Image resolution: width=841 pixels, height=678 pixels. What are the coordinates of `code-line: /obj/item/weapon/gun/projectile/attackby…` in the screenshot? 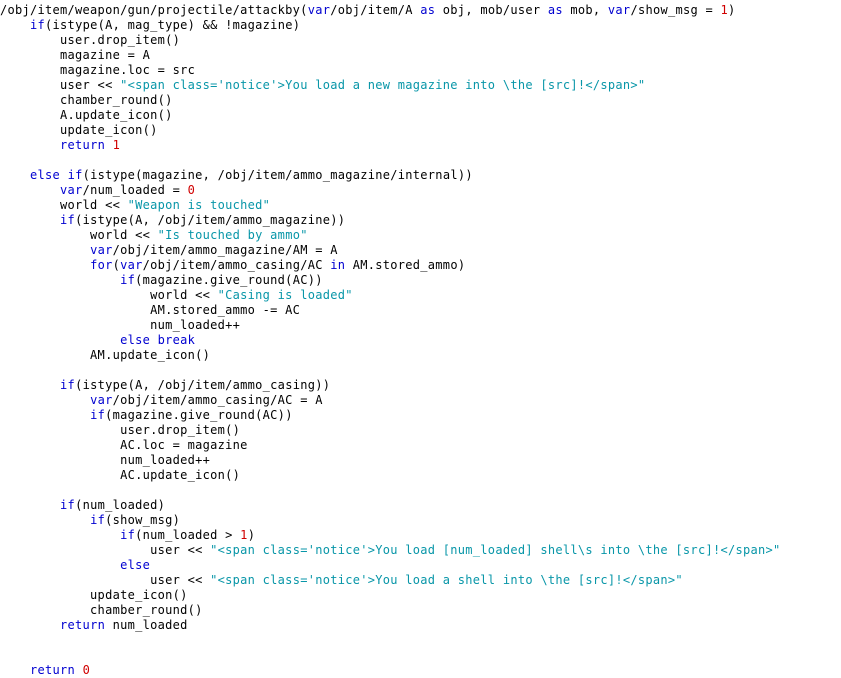 It's located at (368, 10).